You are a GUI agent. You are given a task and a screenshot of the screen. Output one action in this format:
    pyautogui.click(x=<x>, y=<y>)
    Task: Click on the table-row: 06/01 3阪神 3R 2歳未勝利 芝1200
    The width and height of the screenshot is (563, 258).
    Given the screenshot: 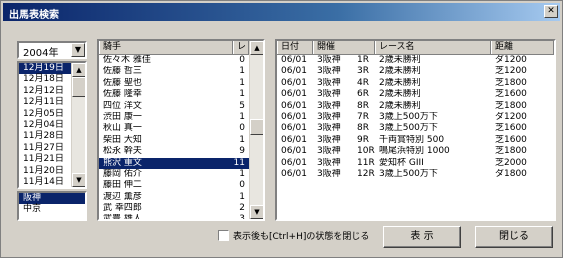 What is the action you would take?
    pyautogui.click(x=415, y=71)
    